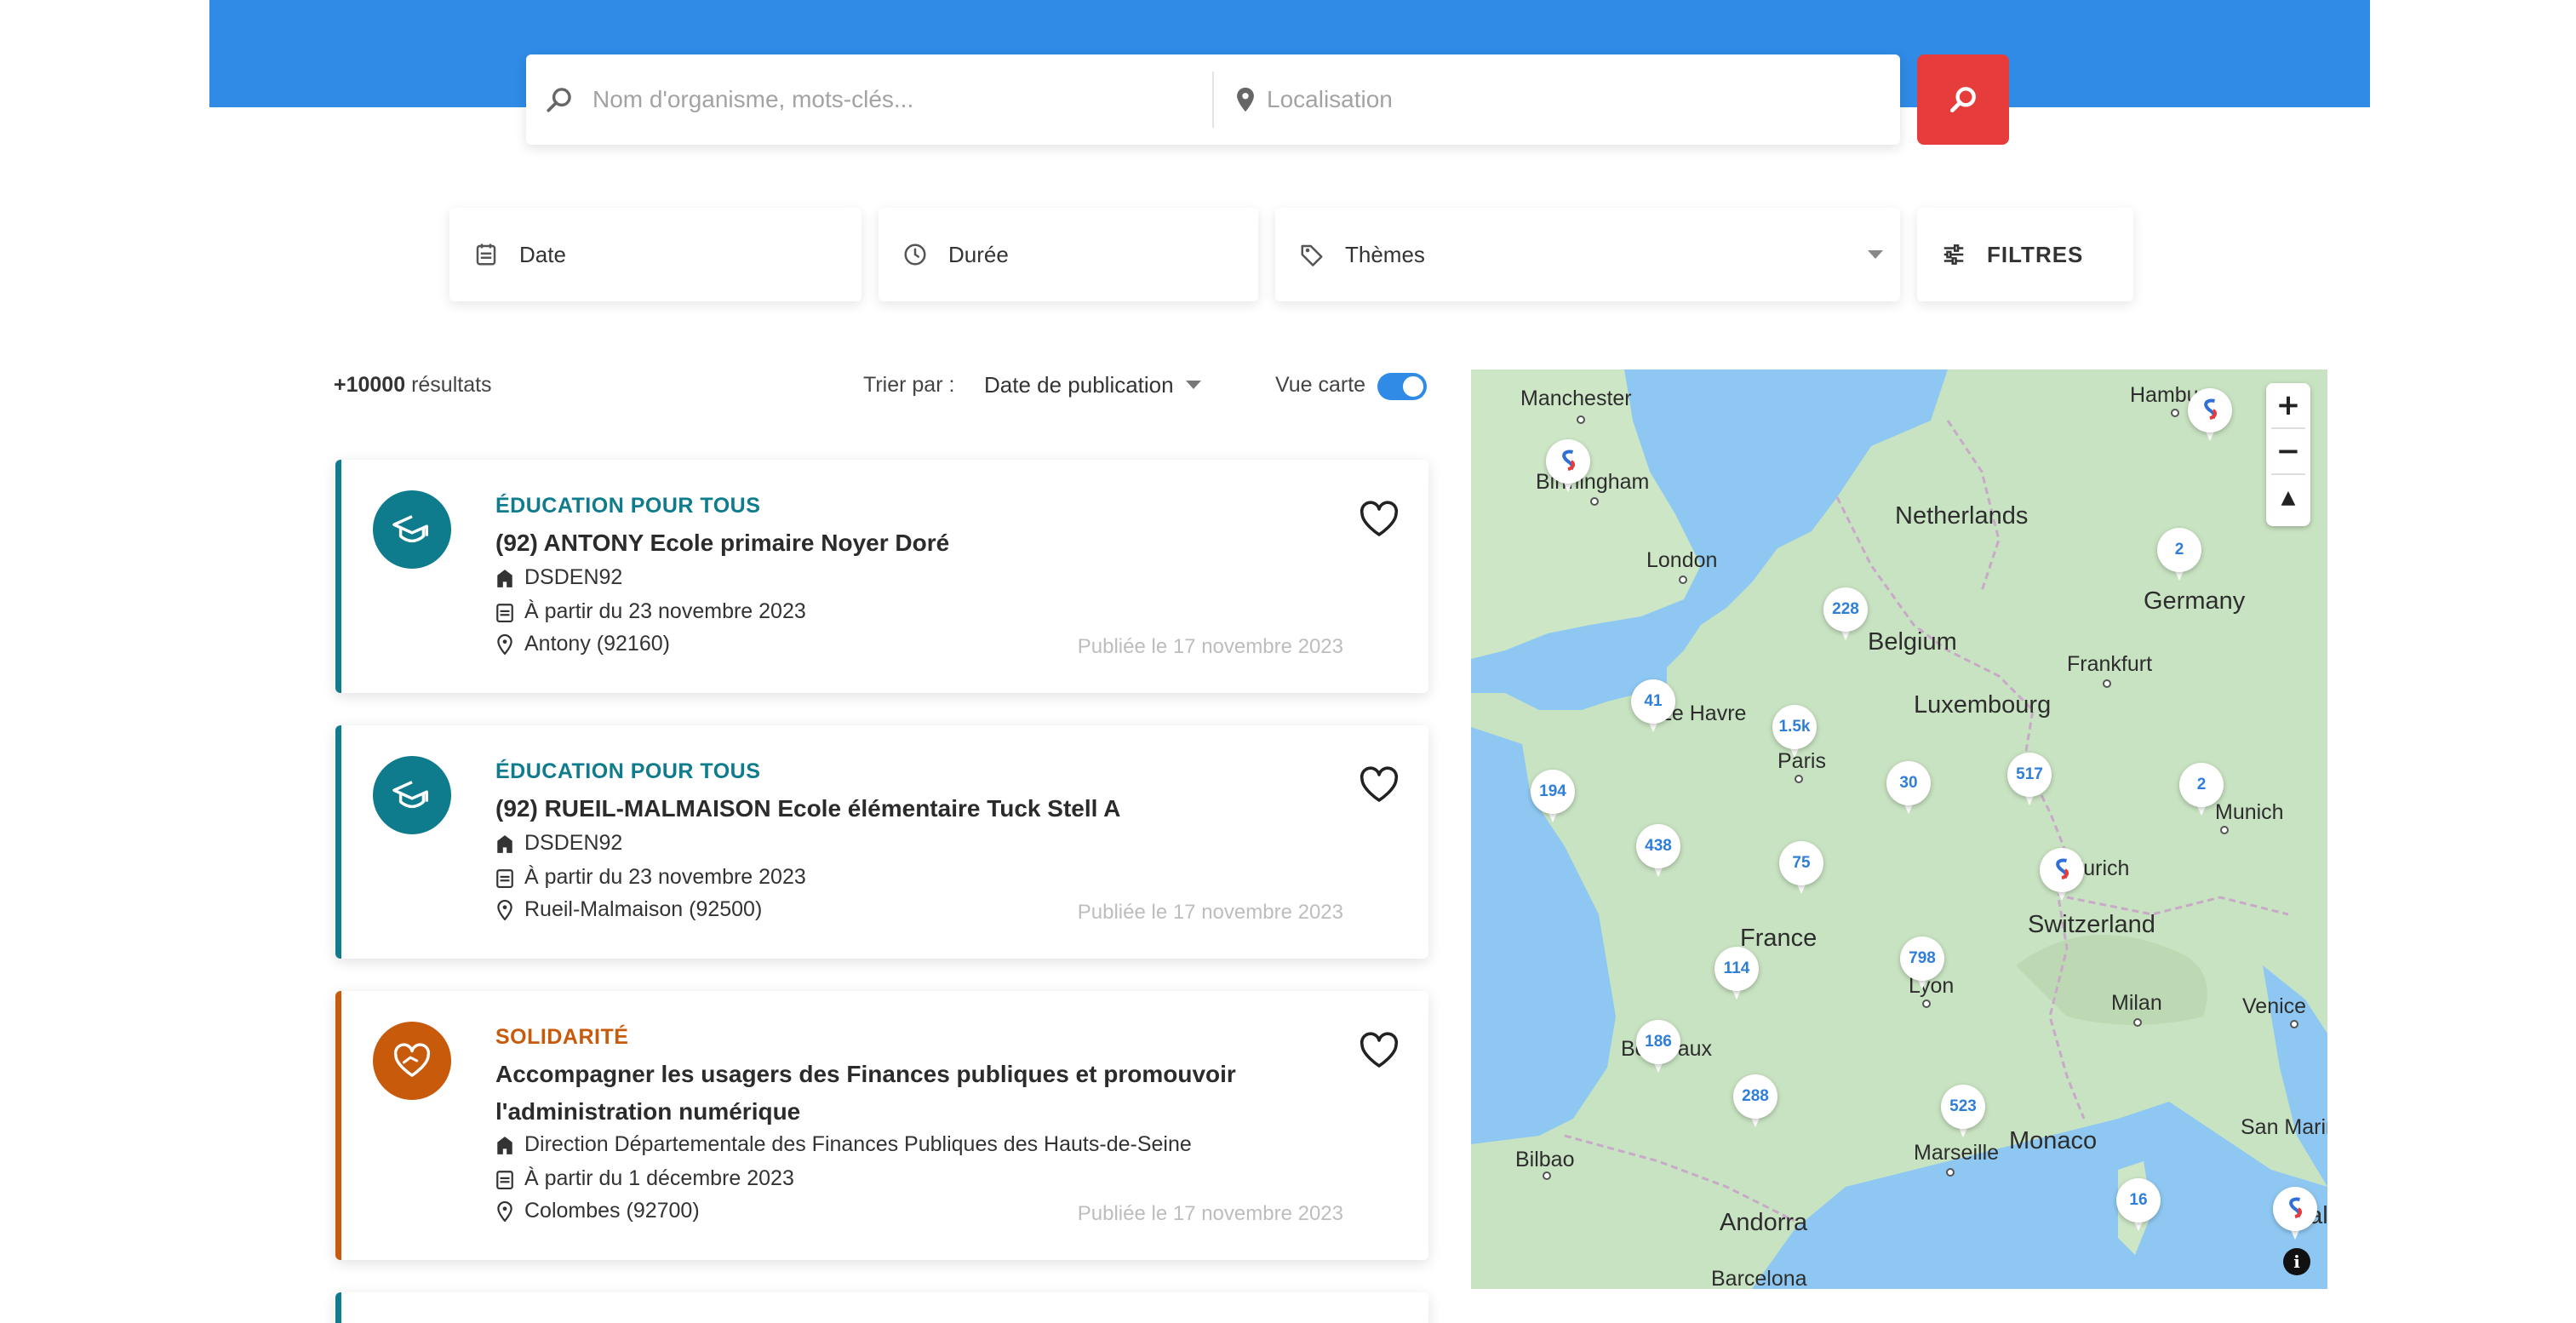 This screenshot has height=1323, width=2576. Describe the element at coordinates (659, 1178) in the screenshot. I see `card-start-text: À partir du 1 décembre 2023` at that location.